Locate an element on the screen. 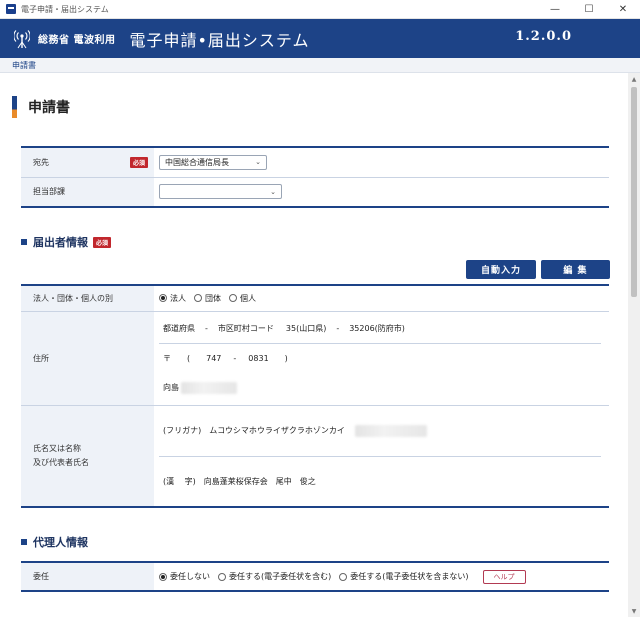  window-controls: — ☐ ✕ is located at coordinates (589, 9).